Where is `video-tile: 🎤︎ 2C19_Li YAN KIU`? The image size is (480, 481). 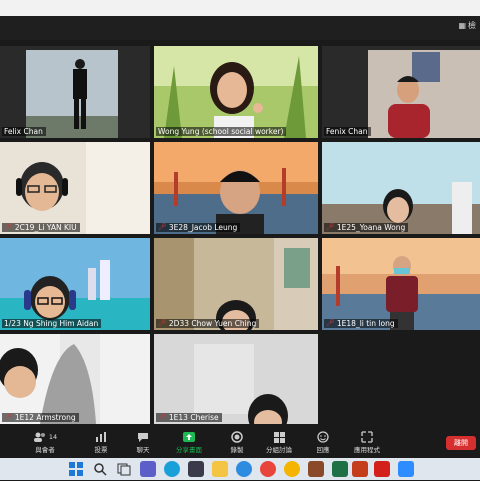 video-tile: 🎤︎ 2C19_Li YAN KIU is located at coordinates (75, 188).